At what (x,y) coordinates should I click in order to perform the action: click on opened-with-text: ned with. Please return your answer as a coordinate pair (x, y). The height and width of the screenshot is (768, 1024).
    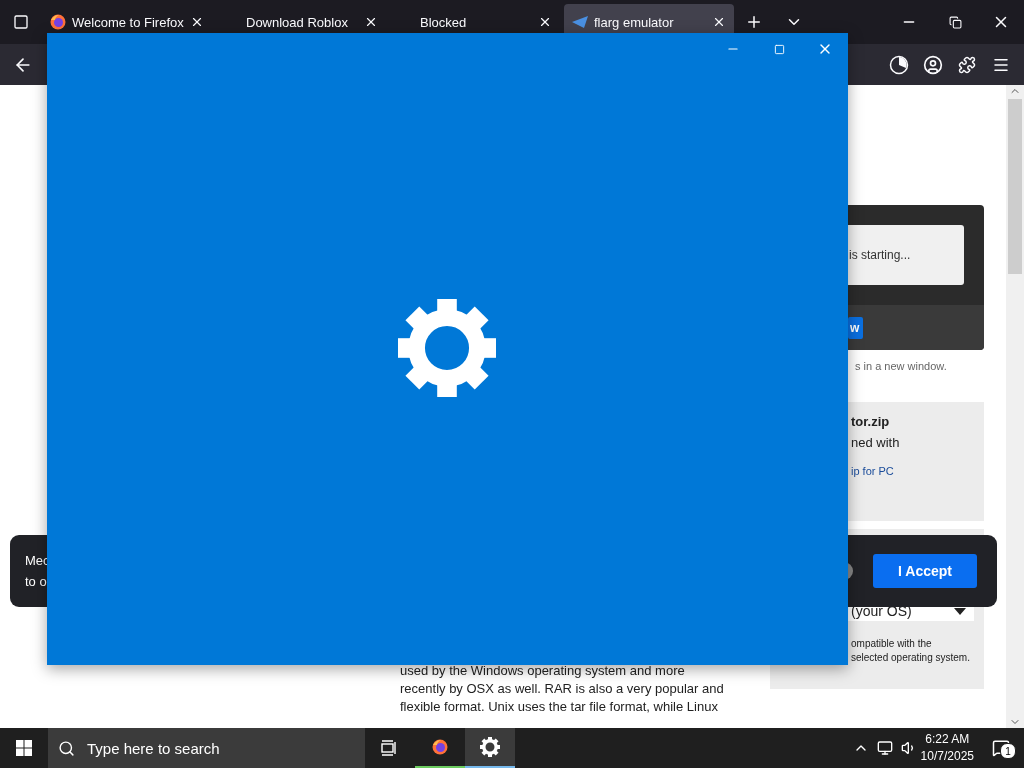
    Looking at the image, I should click on (876, 442).